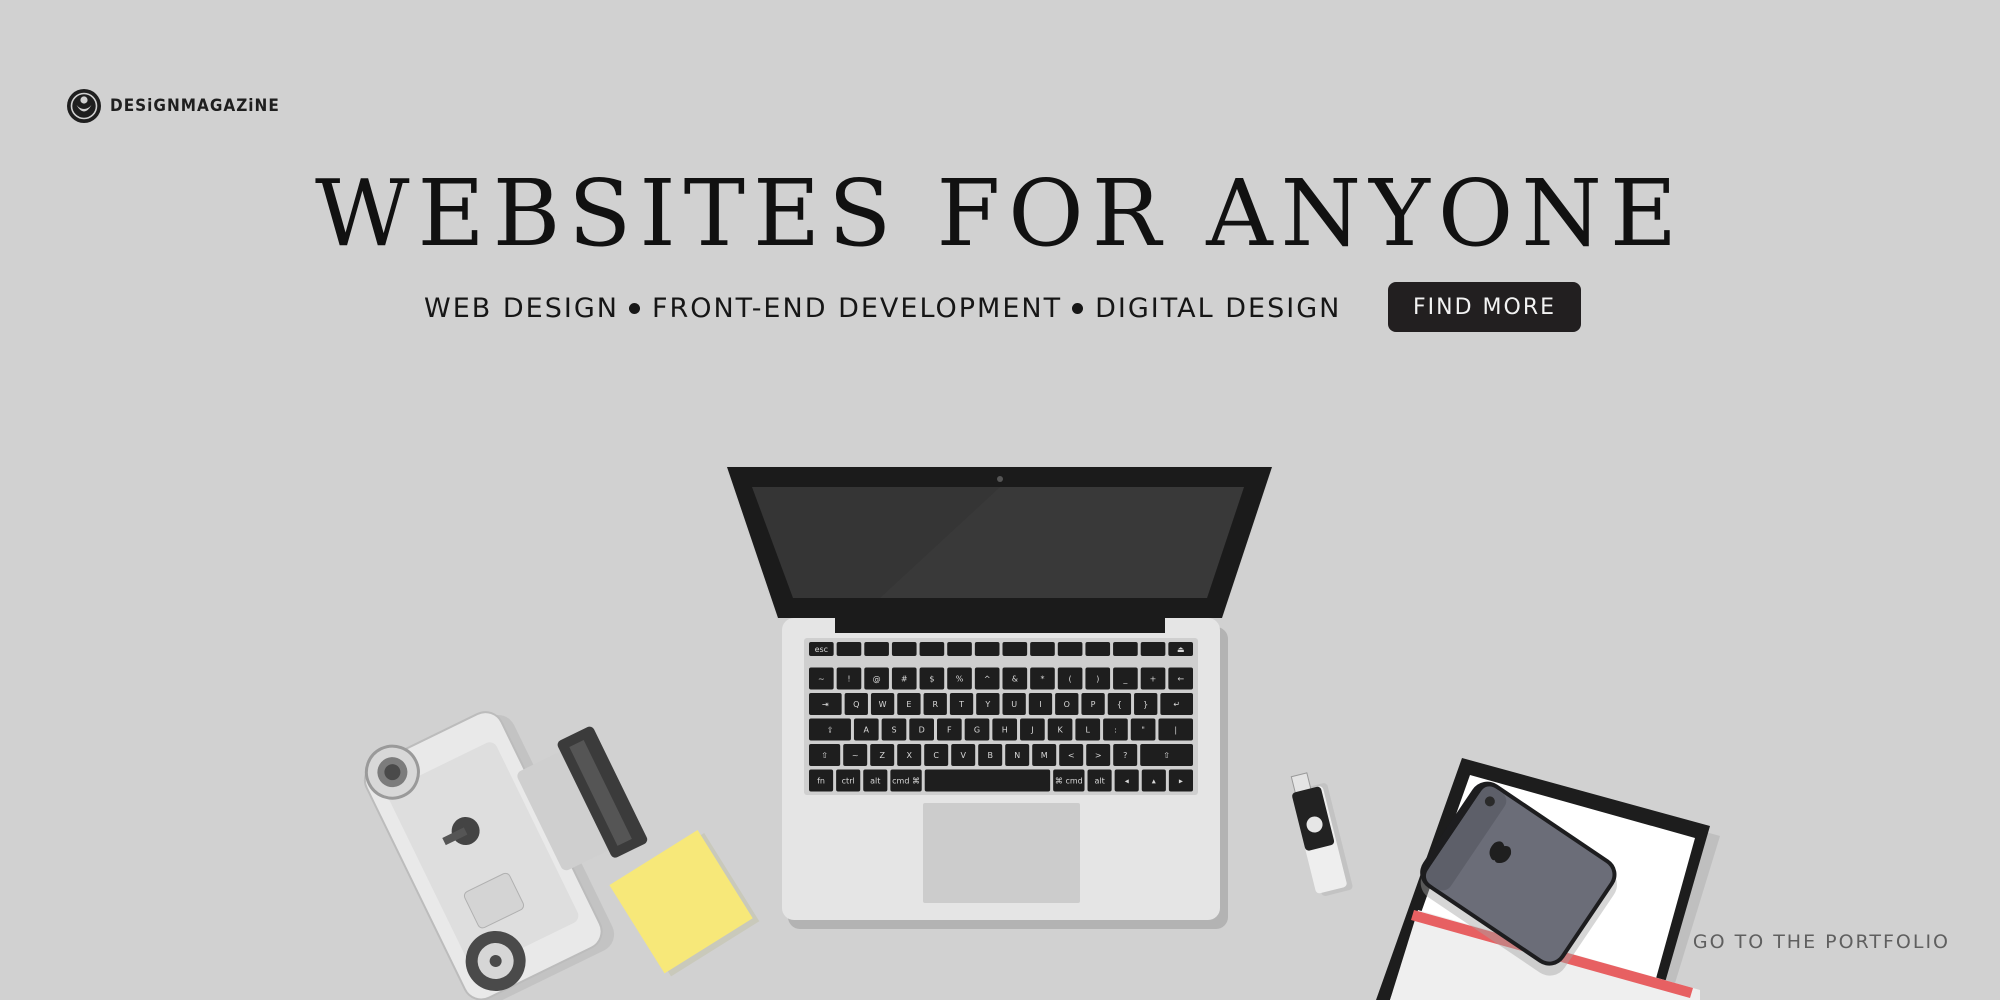  What do you see at coordinates (877, 679) in the screenshot?
I see `keyboard-key-label: @` at bounding box center [877, 679].